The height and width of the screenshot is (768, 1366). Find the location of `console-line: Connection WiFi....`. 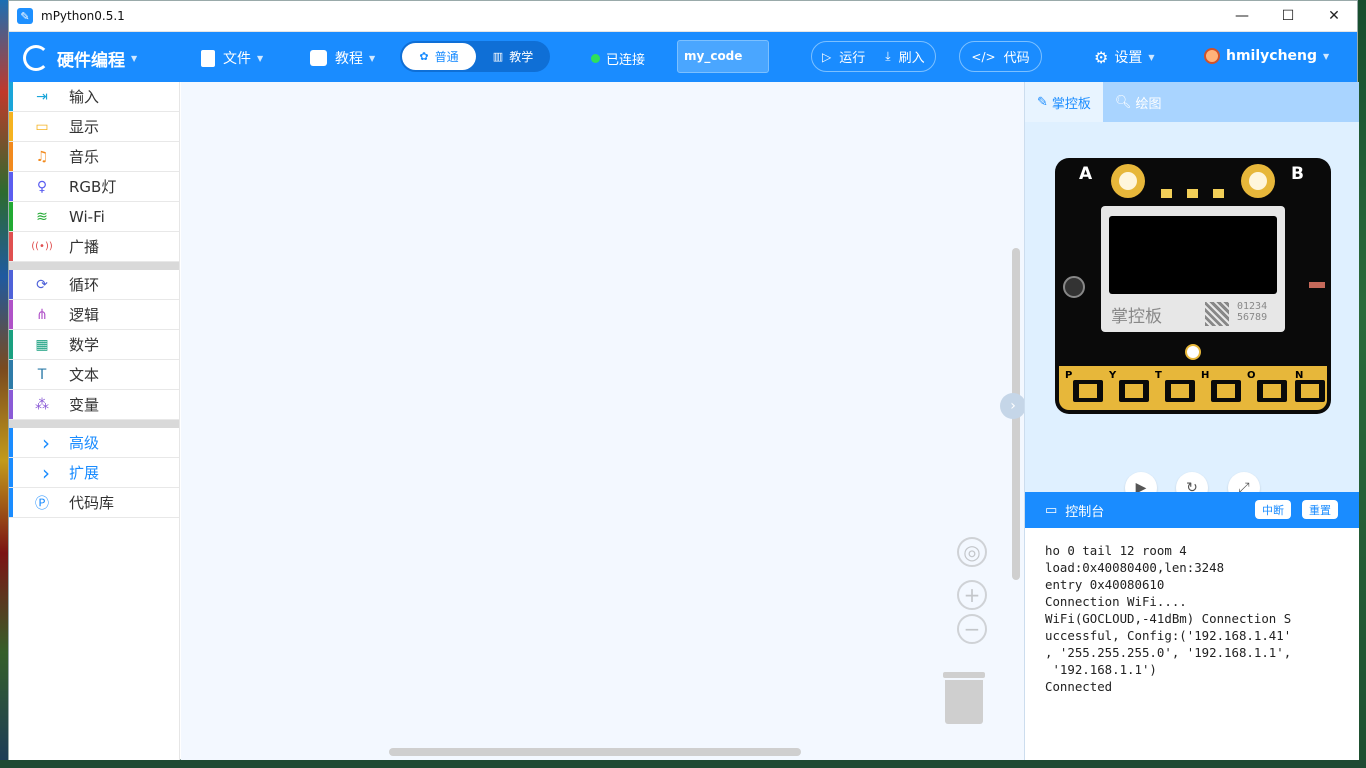

console-line: Connection WiFi.... is located at coordinates (1116, 601).